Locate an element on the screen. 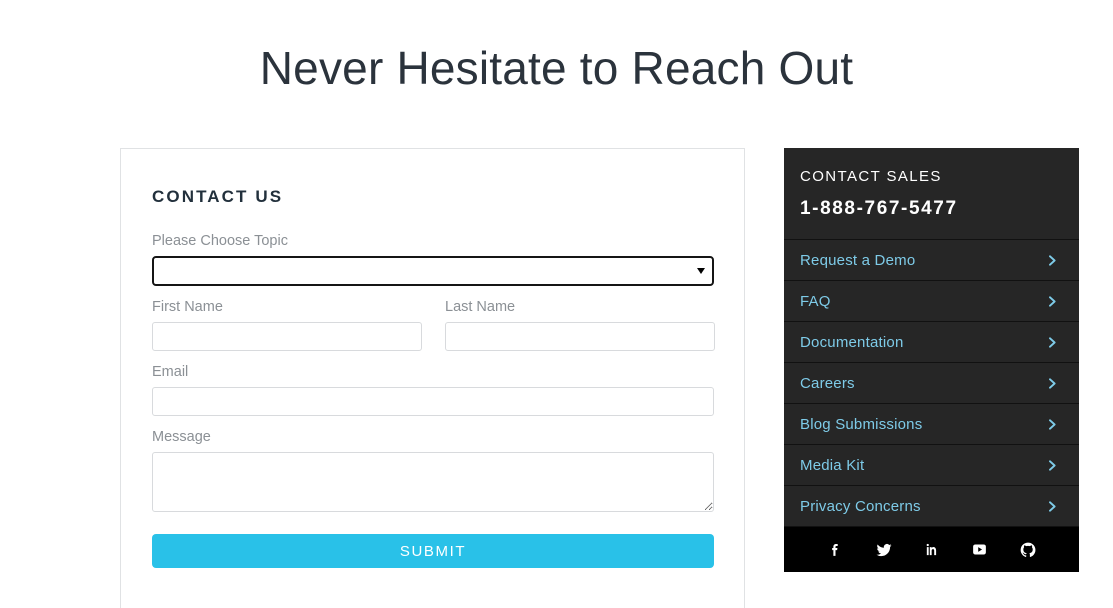  sidebar-item-blog-submissions: Blog Submissions is located at coordinates (931, 424).